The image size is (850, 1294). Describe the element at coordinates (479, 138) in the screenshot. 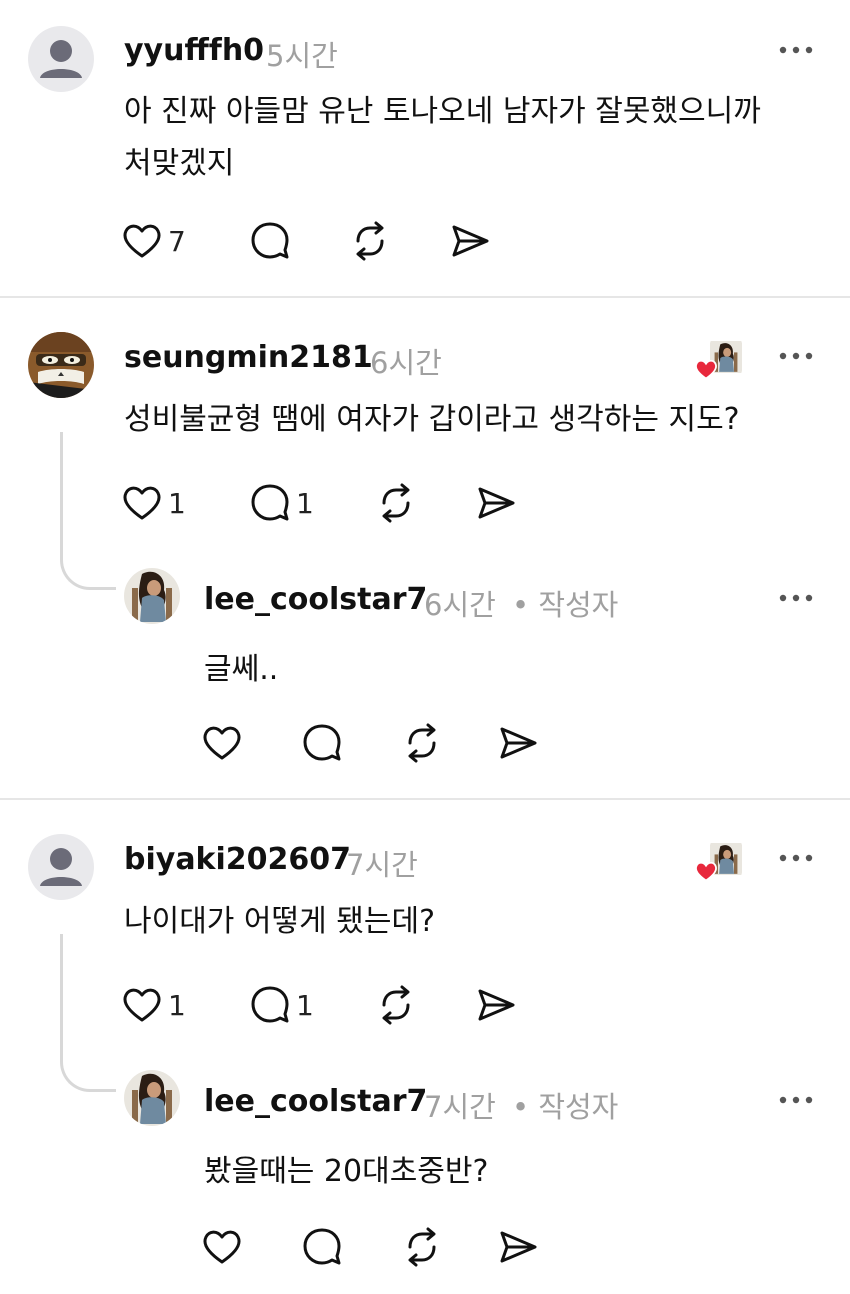

I see `comment-text: 아 진짜 아들맘 유난 토나오네 남자가 잘못했으니까 처맞겠지` at that location.